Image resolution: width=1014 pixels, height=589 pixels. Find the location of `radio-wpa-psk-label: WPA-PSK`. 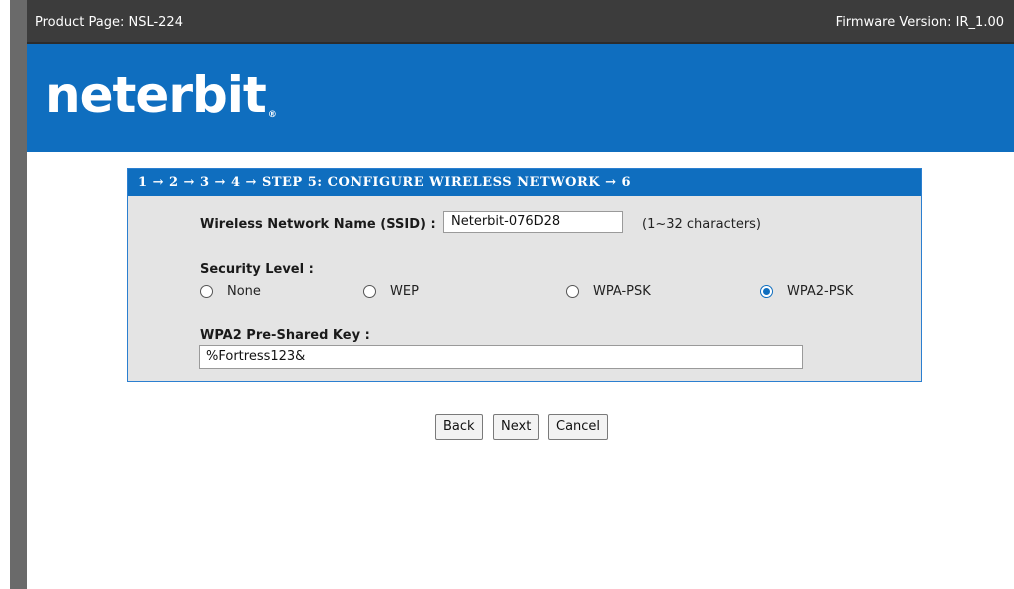

radio-wpa-psk-label: WPA-PSK is located at coordinates (622, 291).